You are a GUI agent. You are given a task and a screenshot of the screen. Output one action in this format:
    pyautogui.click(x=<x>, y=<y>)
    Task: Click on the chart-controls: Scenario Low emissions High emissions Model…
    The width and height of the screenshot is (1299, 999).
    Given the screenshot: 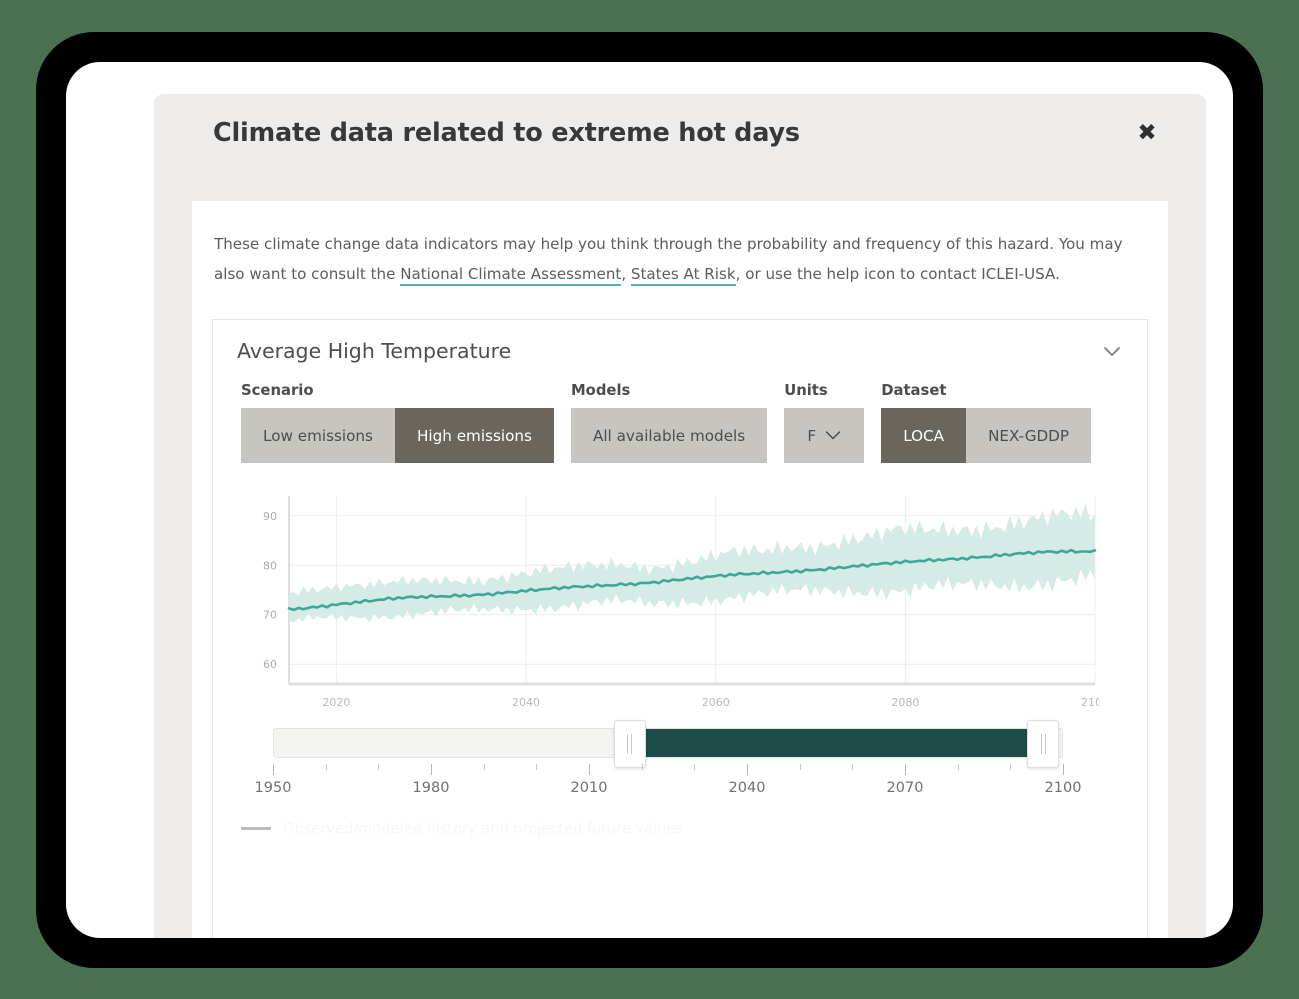 What is the action you would take?
    pyautogui.click(x=666, y=422)
    